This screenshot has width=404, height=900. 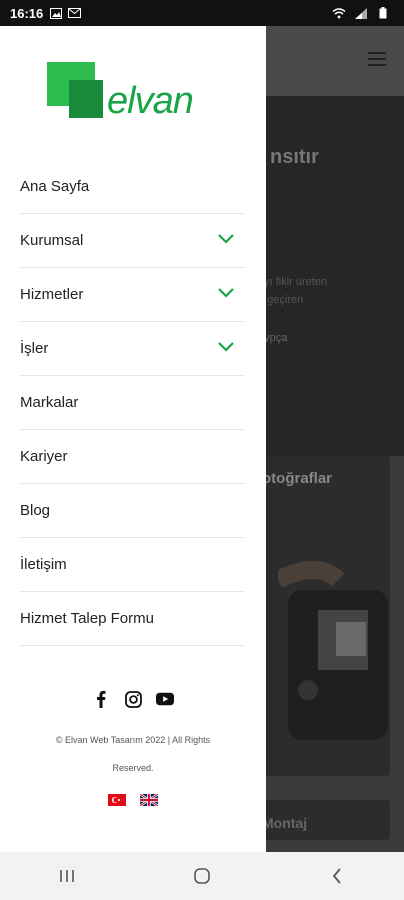 I want to click on turkey-flag-icon, so click(x=117, y=800).